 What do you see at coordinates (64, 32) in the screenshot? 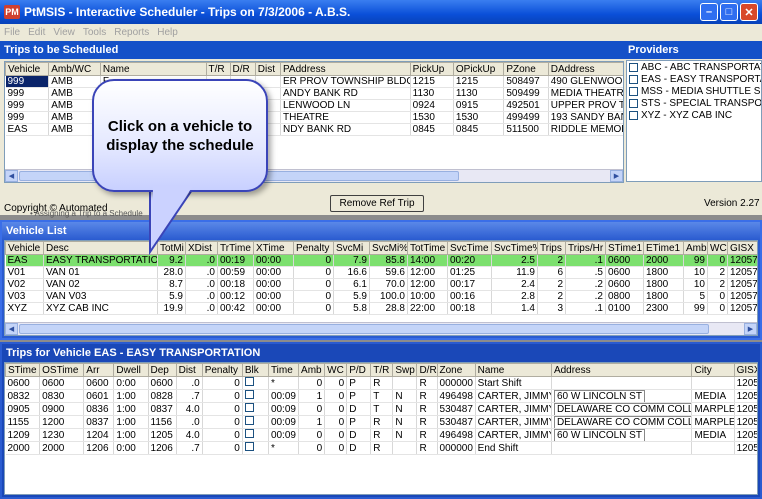
I see `menu-item-view: View` at bounding box center [64, 32].